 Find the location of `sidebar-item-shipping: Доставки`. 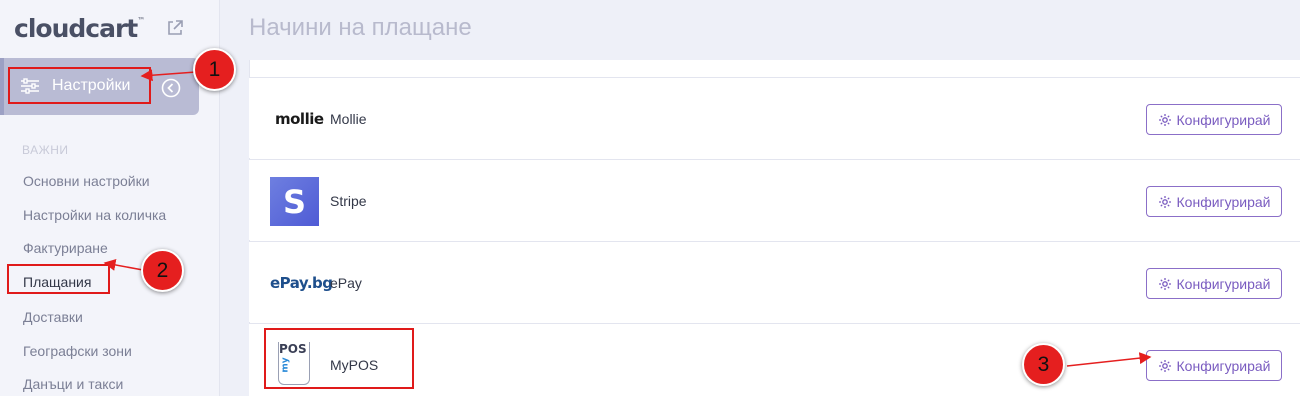

sidebar-item-shipping: Доставки is located at coordinates (53, 317).